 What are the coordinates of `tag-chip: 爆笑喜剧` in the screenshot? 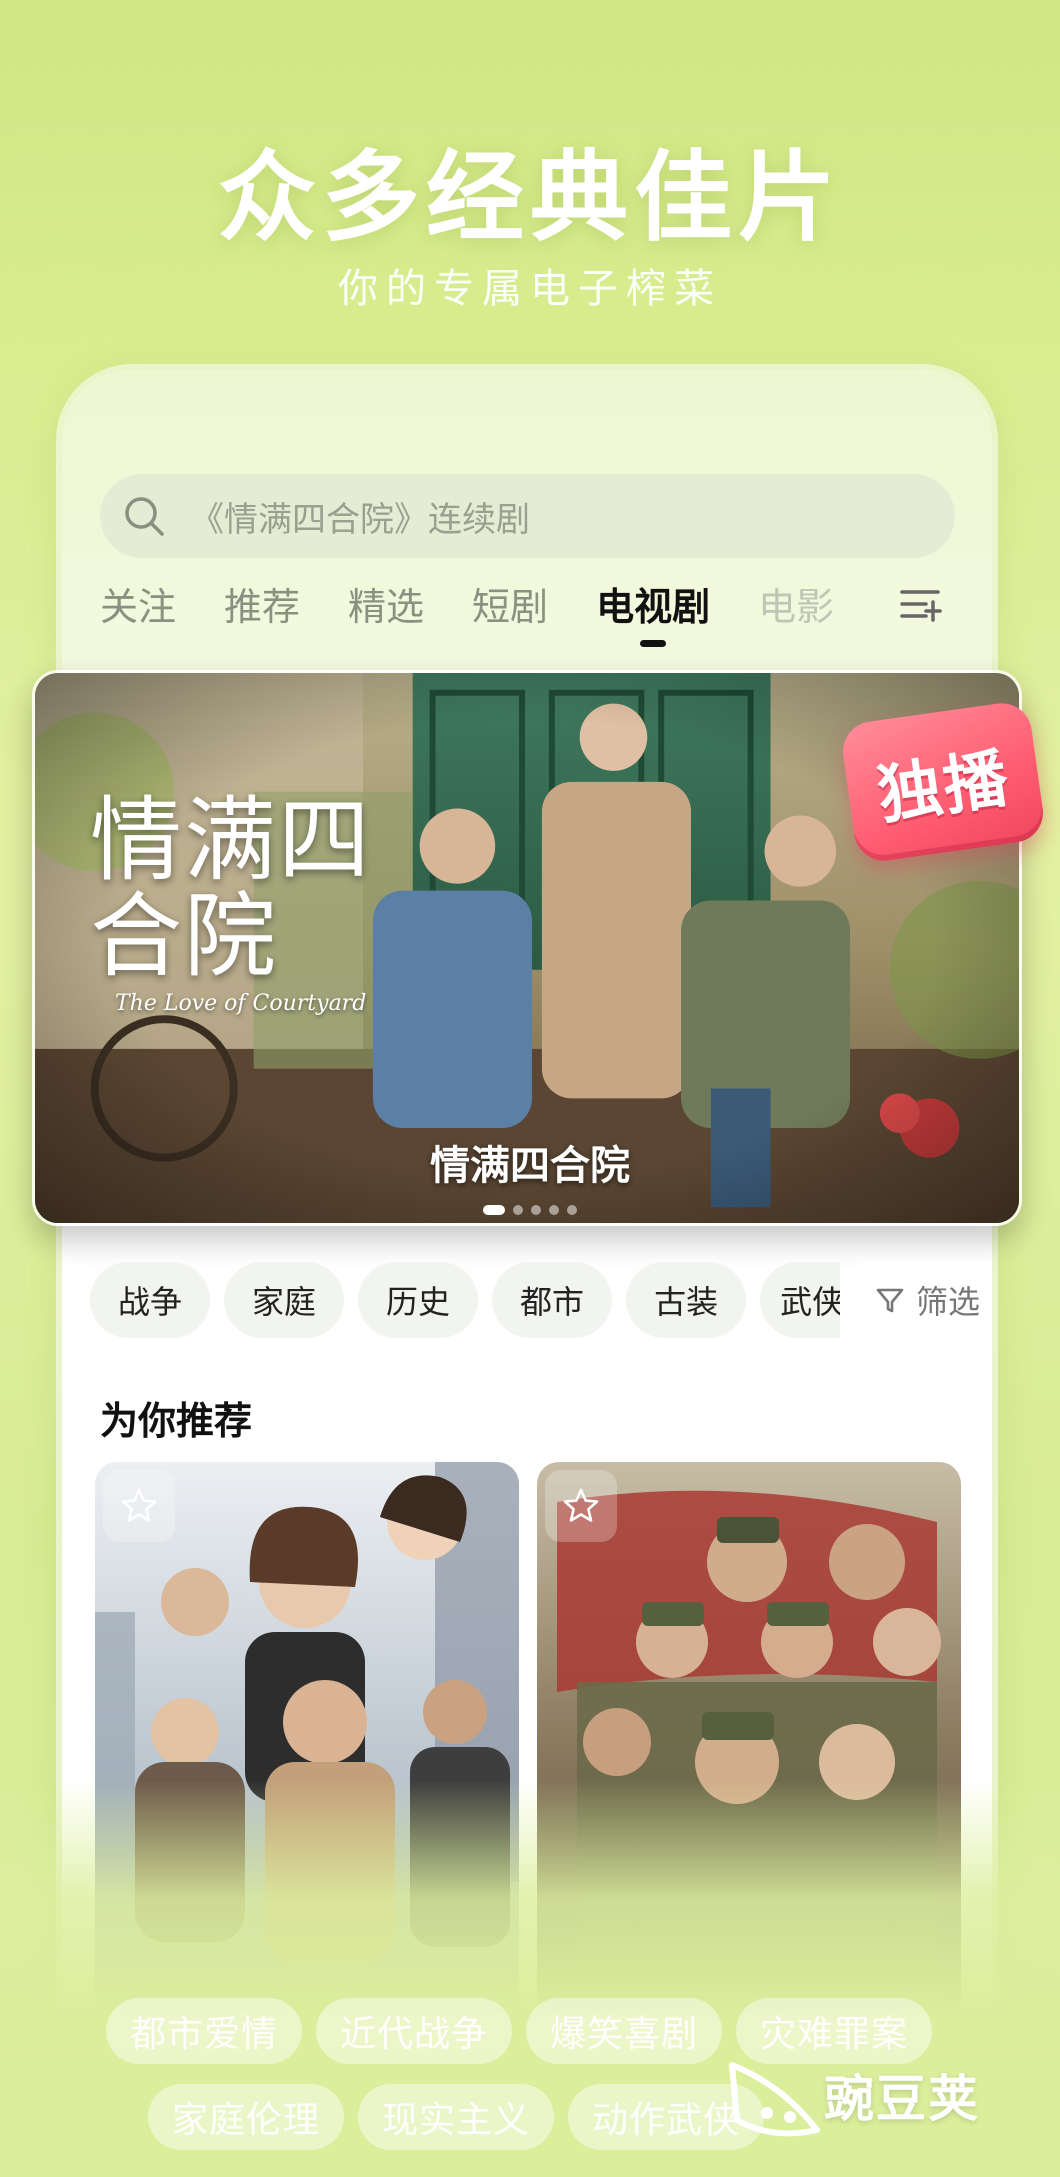 It's located at (624, 2031).